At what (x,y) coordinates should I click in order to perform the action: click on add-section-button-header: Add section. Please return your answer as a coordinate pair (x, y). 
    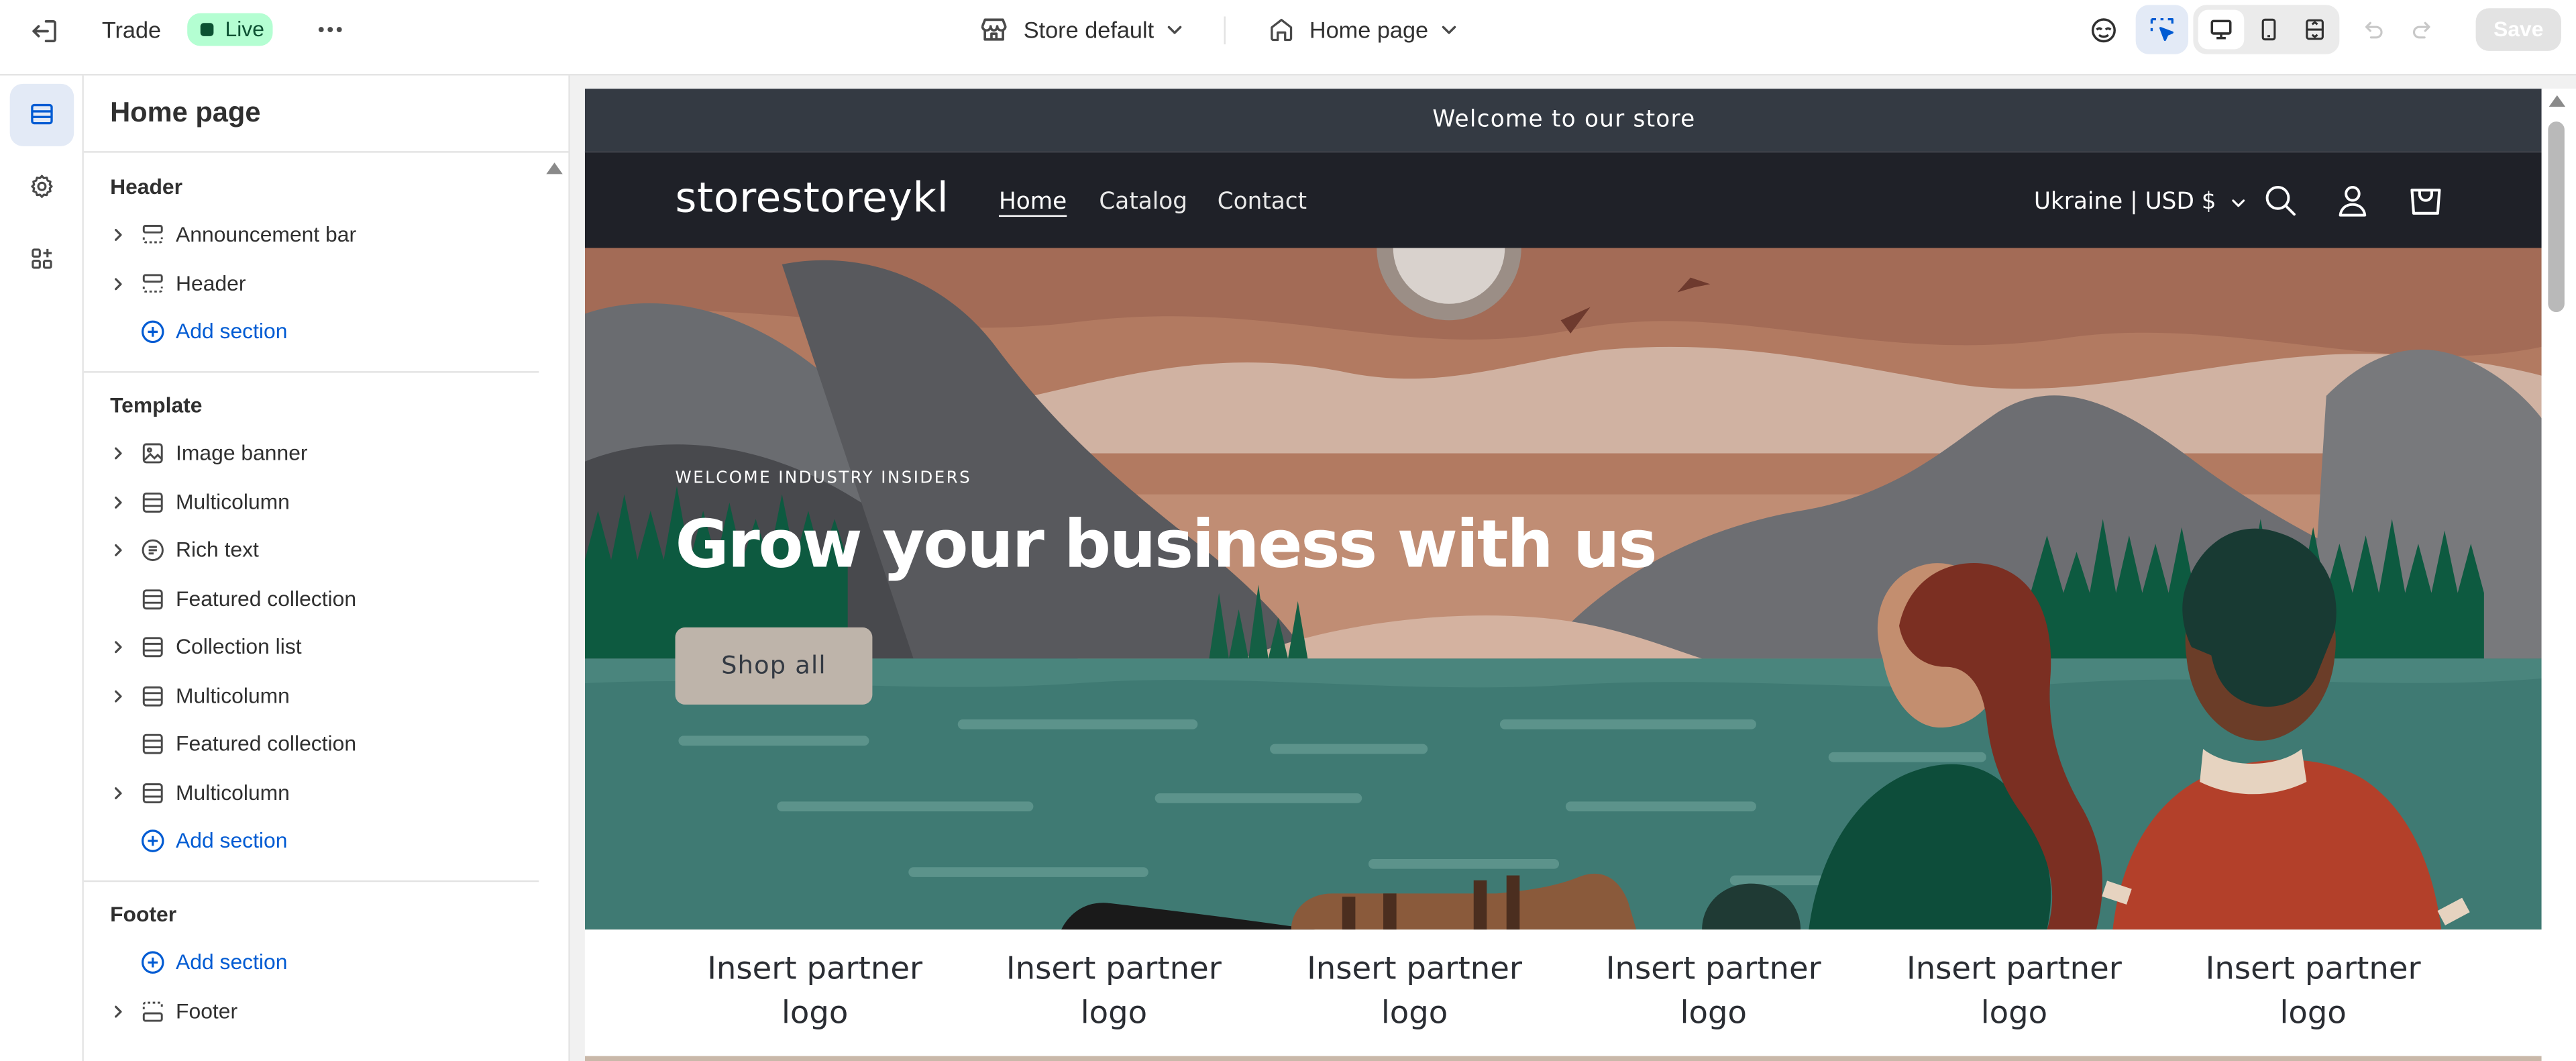
    Looking at the image, I should click on (325, 332).